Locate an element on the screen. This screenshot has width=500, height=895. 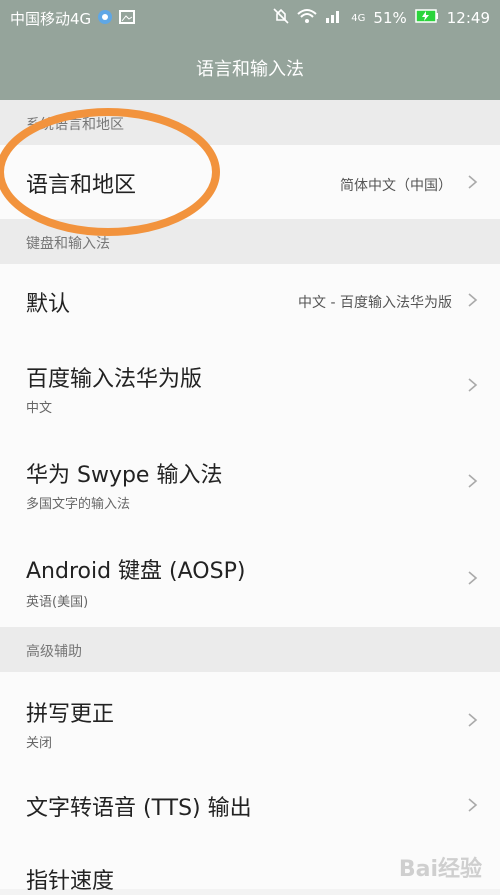
section-system-language: 系统语言和地区 is located at coordinates (250, 122).